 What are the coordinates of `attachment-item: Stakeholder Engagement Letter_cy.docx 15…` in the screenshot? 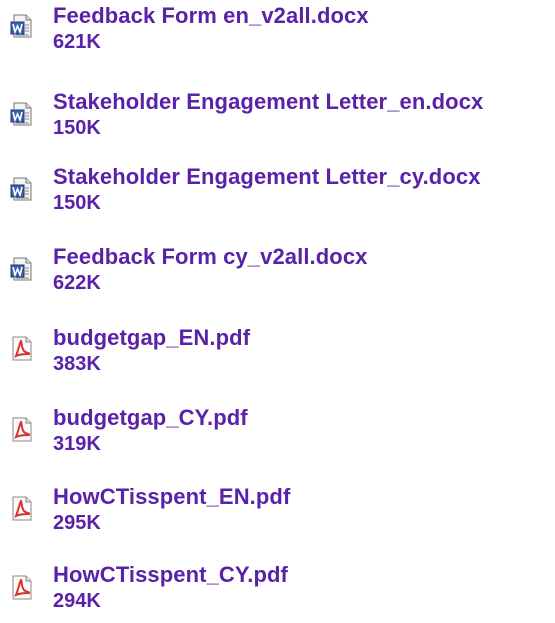 It's located at (277, 195).